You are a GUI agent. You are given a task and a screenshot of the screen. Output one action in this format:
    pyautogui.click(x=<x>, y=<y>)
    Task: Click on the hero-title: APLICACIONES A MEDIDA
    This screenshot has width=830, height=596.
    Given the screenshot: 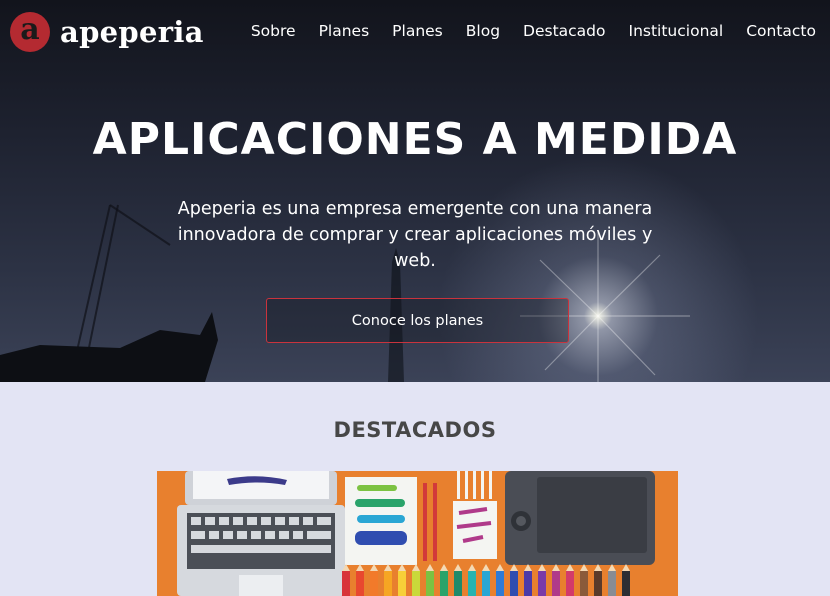 What is the action you would take?
    pyautogui.click(x=415, y=139)
    